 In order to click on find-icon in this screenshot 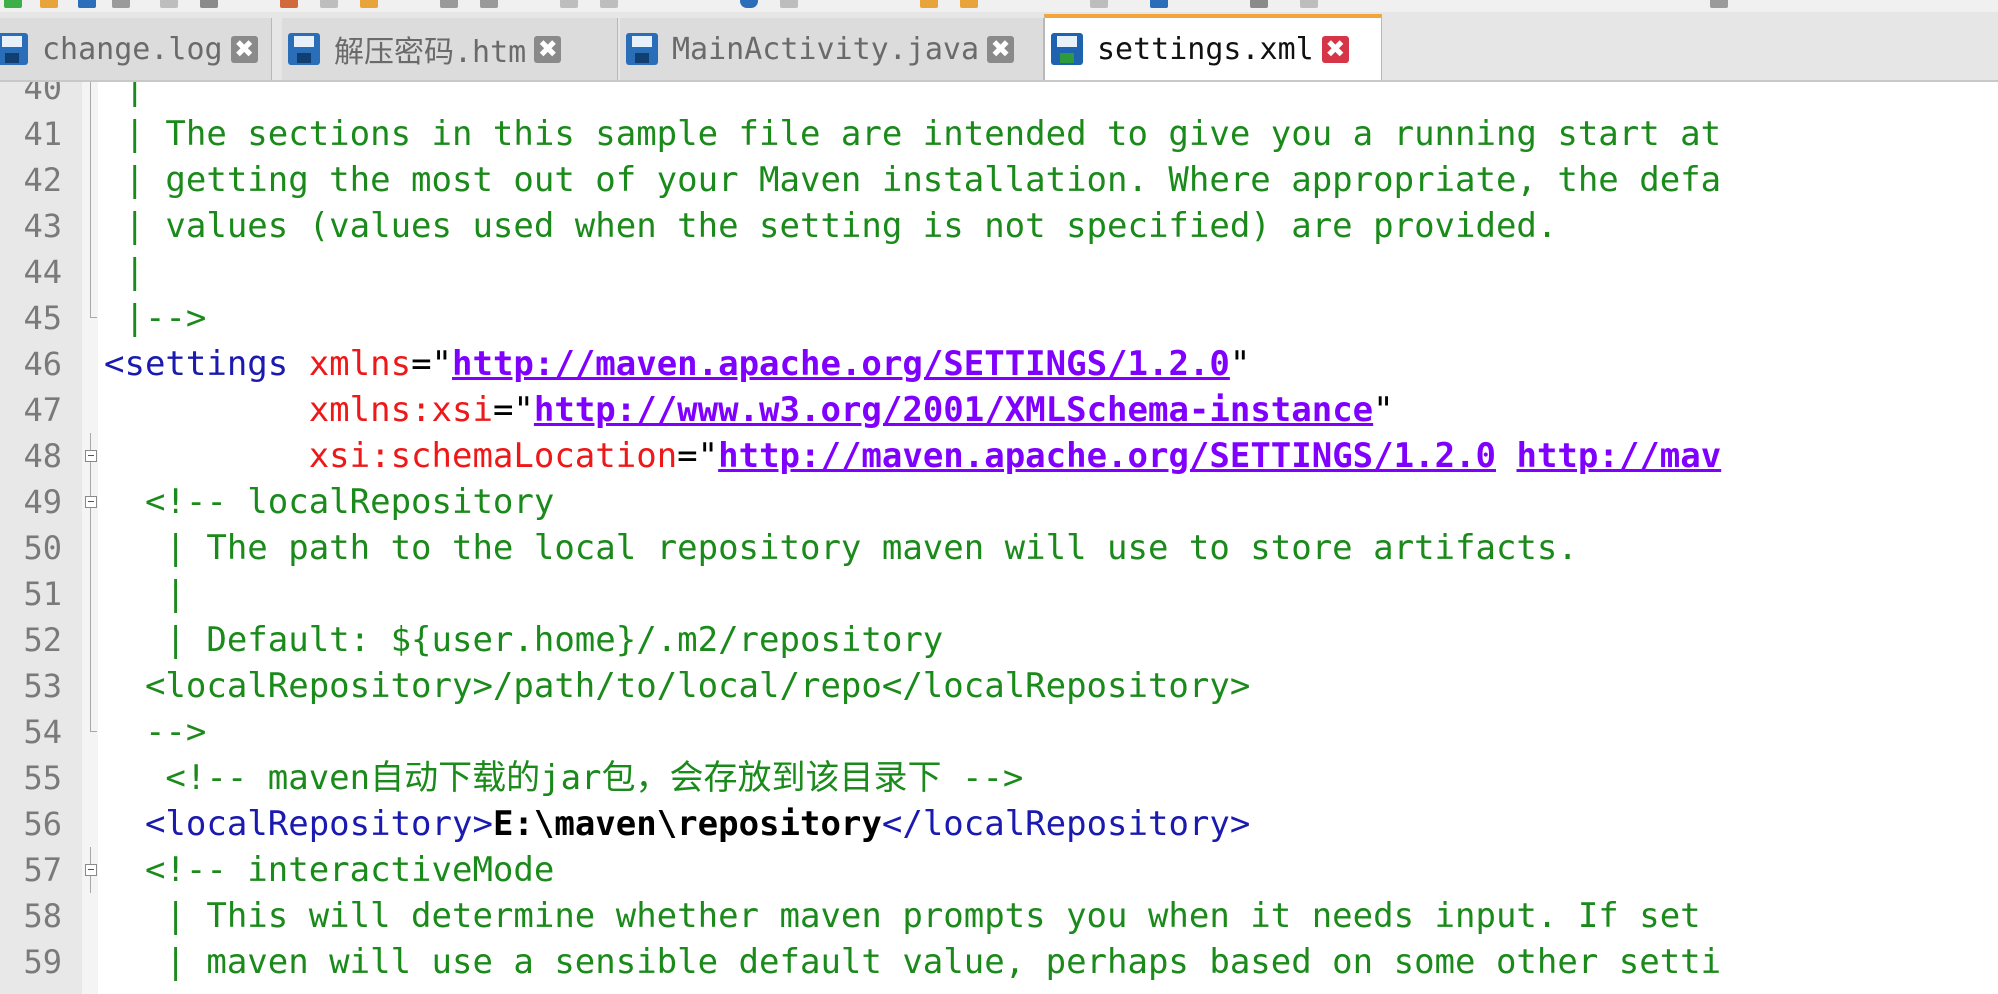, I will do `click(569, 4)`.